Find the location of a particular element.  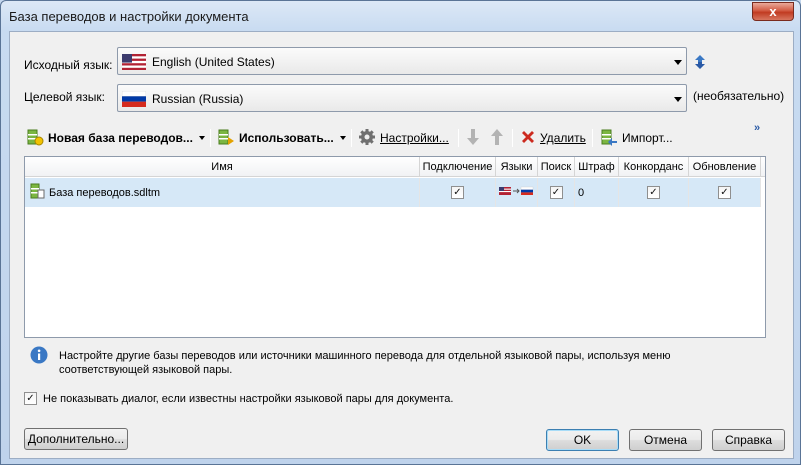

remove-button: Удалить is located at coordinates (553, 138).